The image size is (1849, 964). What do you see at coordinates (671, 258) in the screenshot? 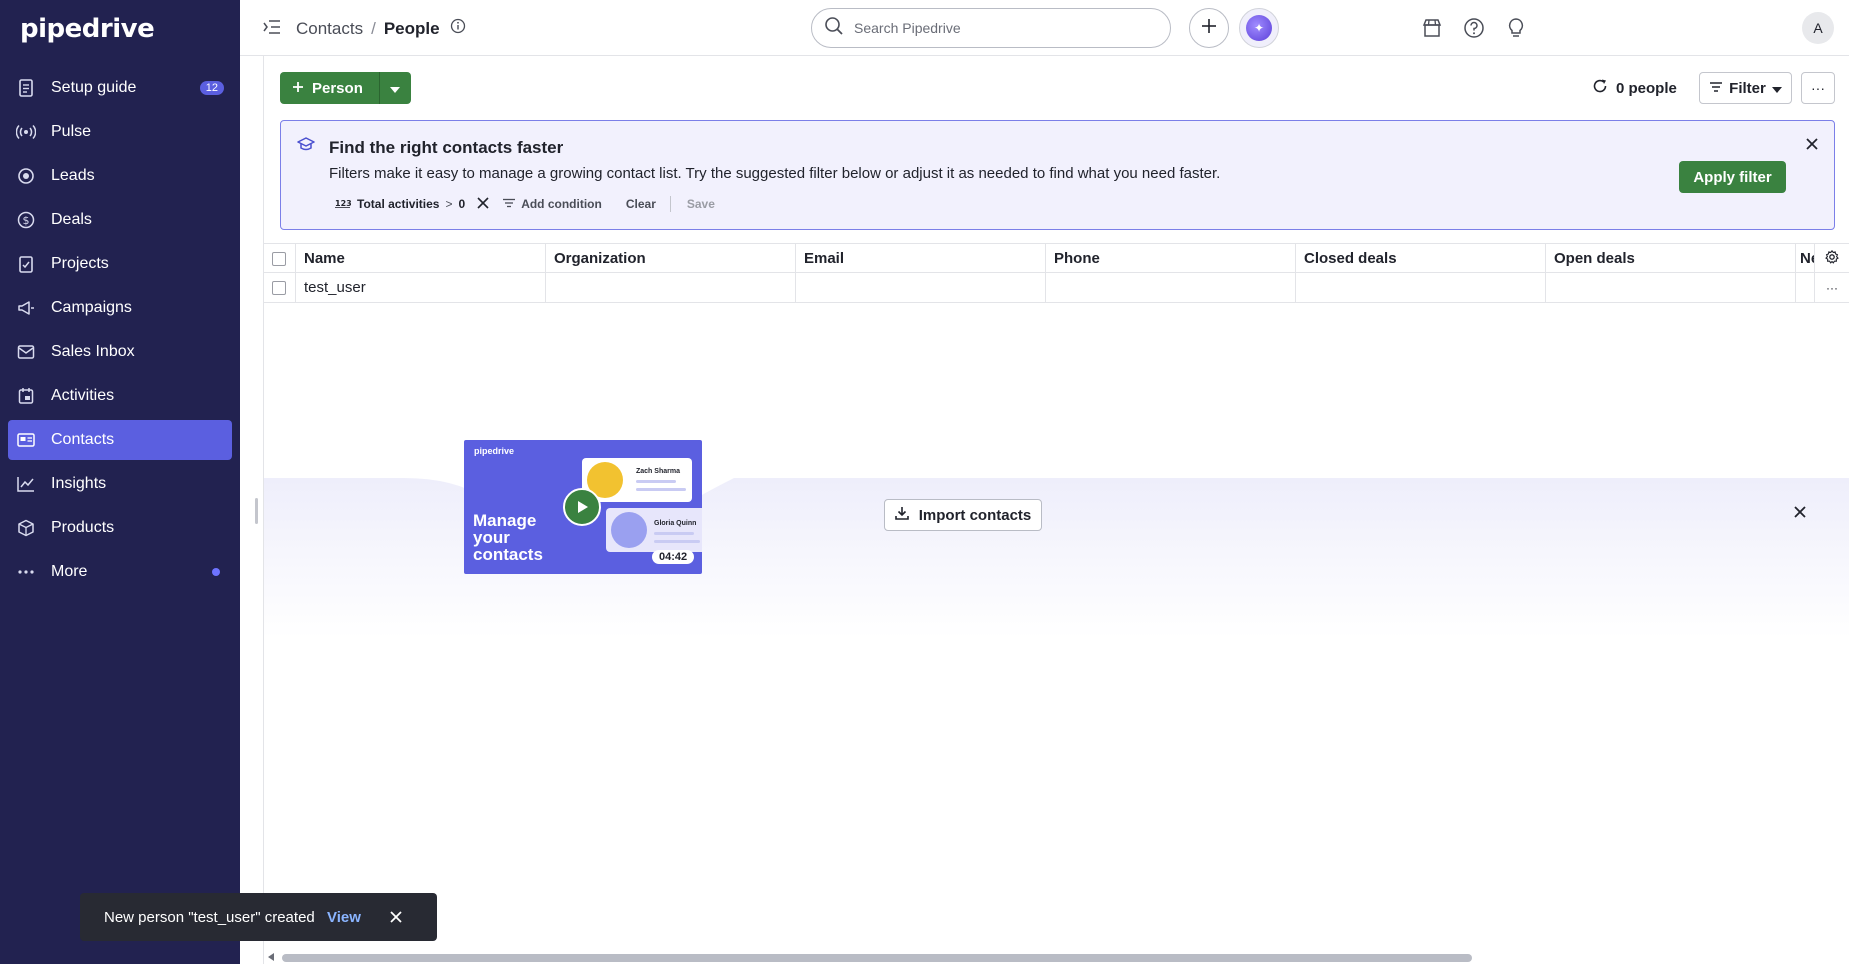
I see `column-header-organization: Organization` at bounding box center [671, 258].